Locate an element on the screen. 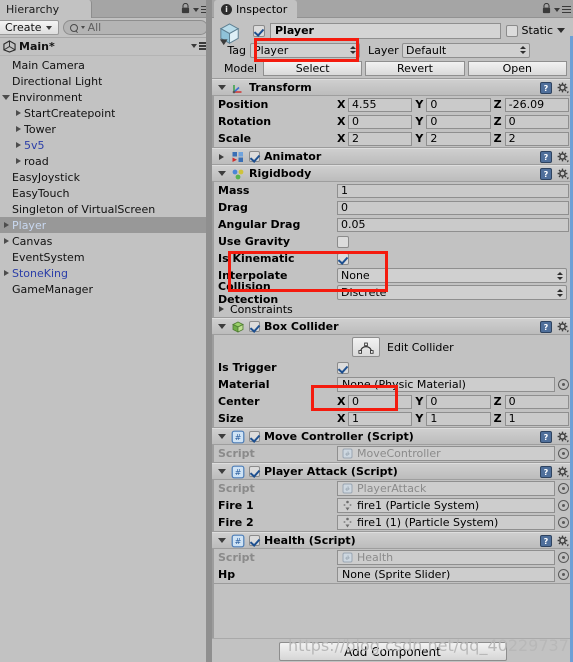 The image size is (573, 662). hierarchy-item-player: Player is located at coordinates (106, 225).